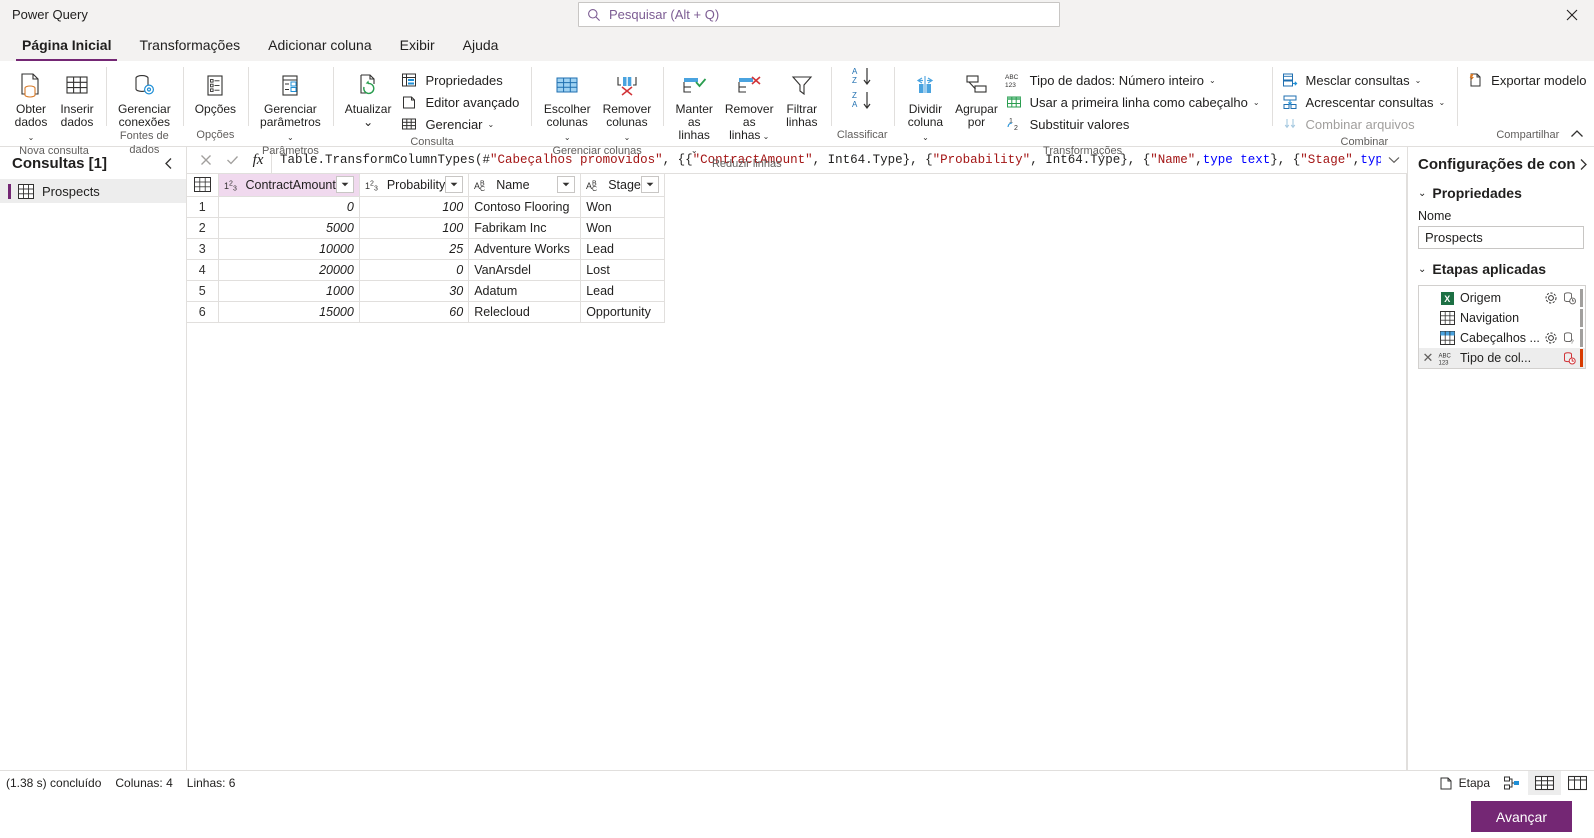 Image resolution: width=1594 pixels, height=838 pixels. I want to click on cell-name: Contoso Flooring, so click(525, 207).